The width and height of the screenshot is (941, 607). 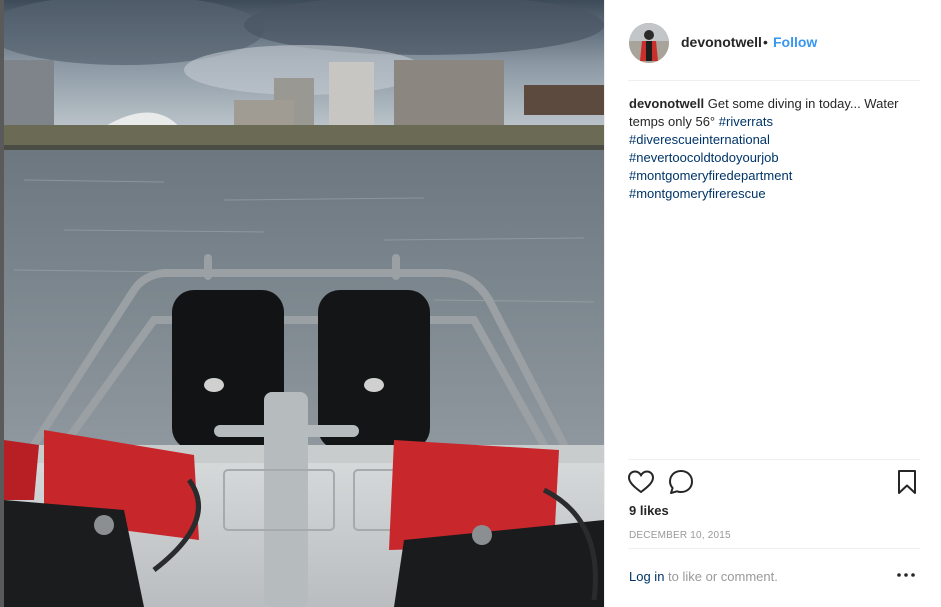 I want to click on avatar-image, so click(x=649, y=43).